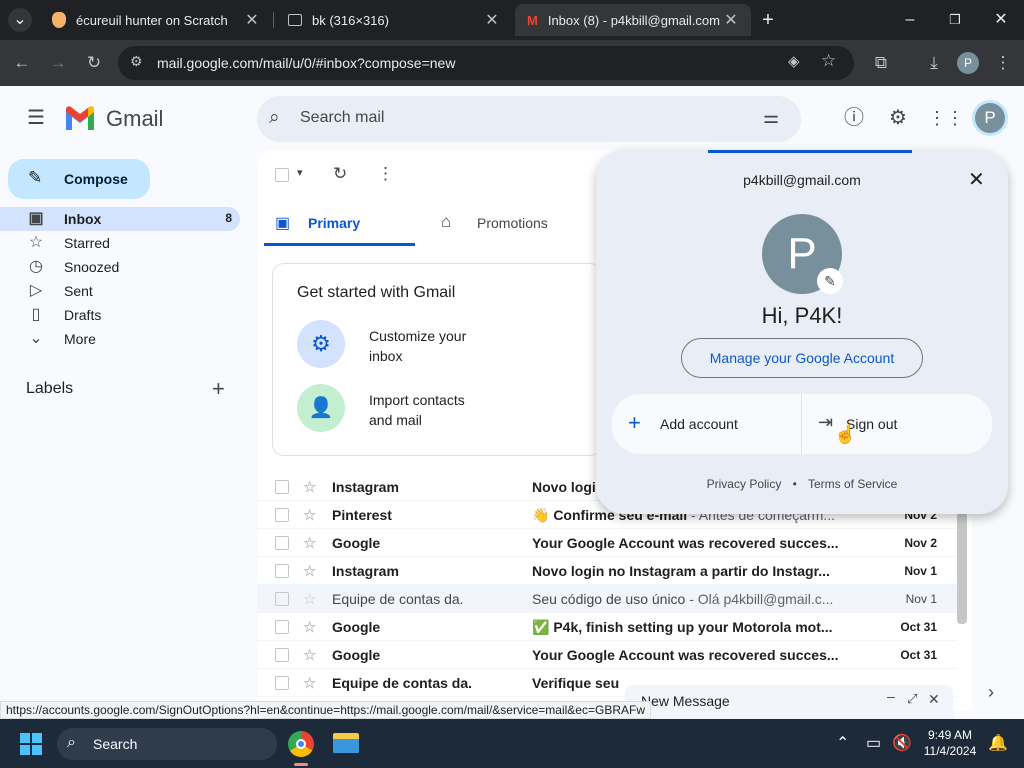  What do you see at coordinates (167, 744) in the screenshot?
I see `taskbar-search: ⌕ Search` at bounding box center [167, 744].